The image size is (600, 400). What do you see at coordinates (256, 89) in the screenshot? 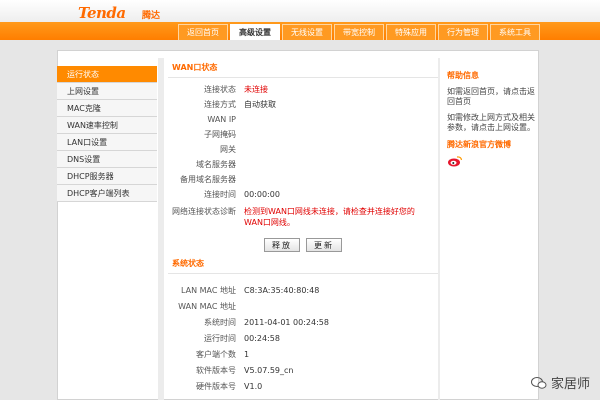
I see `connection-status-value: 未连接` at bounding box center [256, 89].